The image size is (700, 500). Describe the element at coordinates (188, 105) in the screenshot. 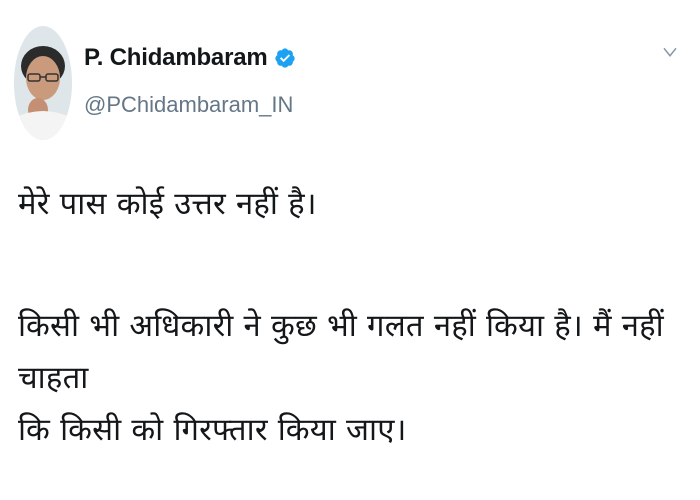

I see `user-handle: @PChidambaram_IN` at that location.